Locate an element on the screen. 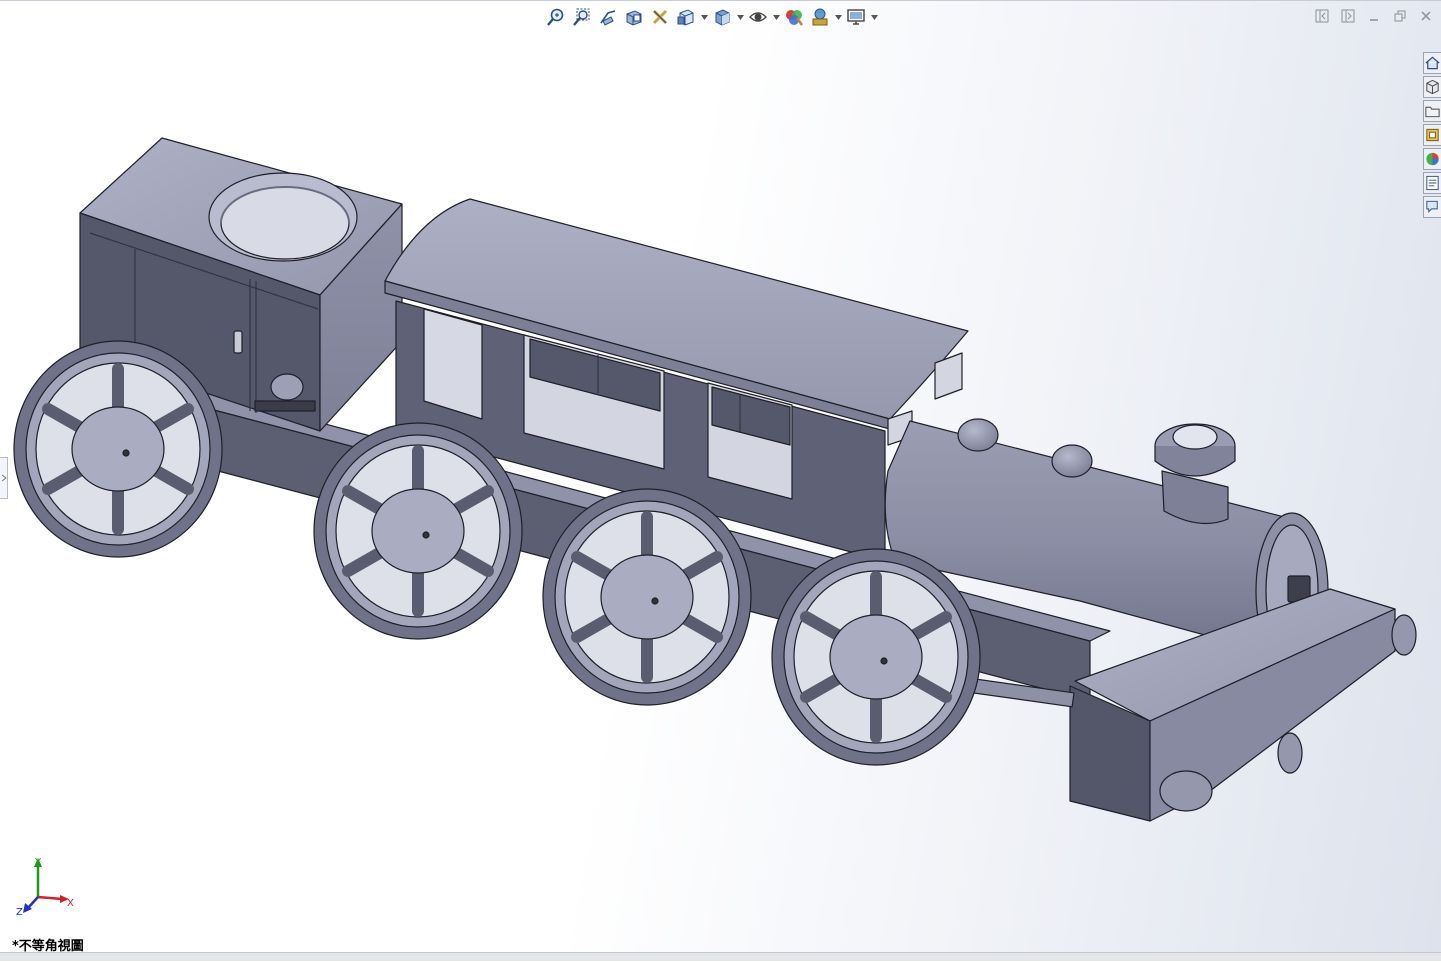 This screenshot has height=962, width=1441. file-explorer-icon is located at coordinates (1432, 111).